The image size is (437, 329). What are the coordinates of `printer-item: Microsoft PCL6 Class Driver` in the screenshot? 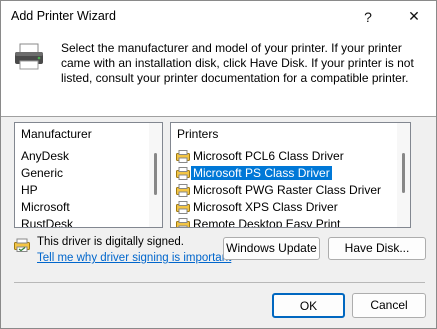 It's located at (257, 156).